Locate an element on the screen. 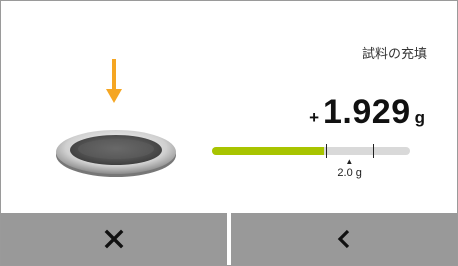 The width and height of the screenshot is (458, 266). arrow-down-icon is located at coordinates (114, 81).